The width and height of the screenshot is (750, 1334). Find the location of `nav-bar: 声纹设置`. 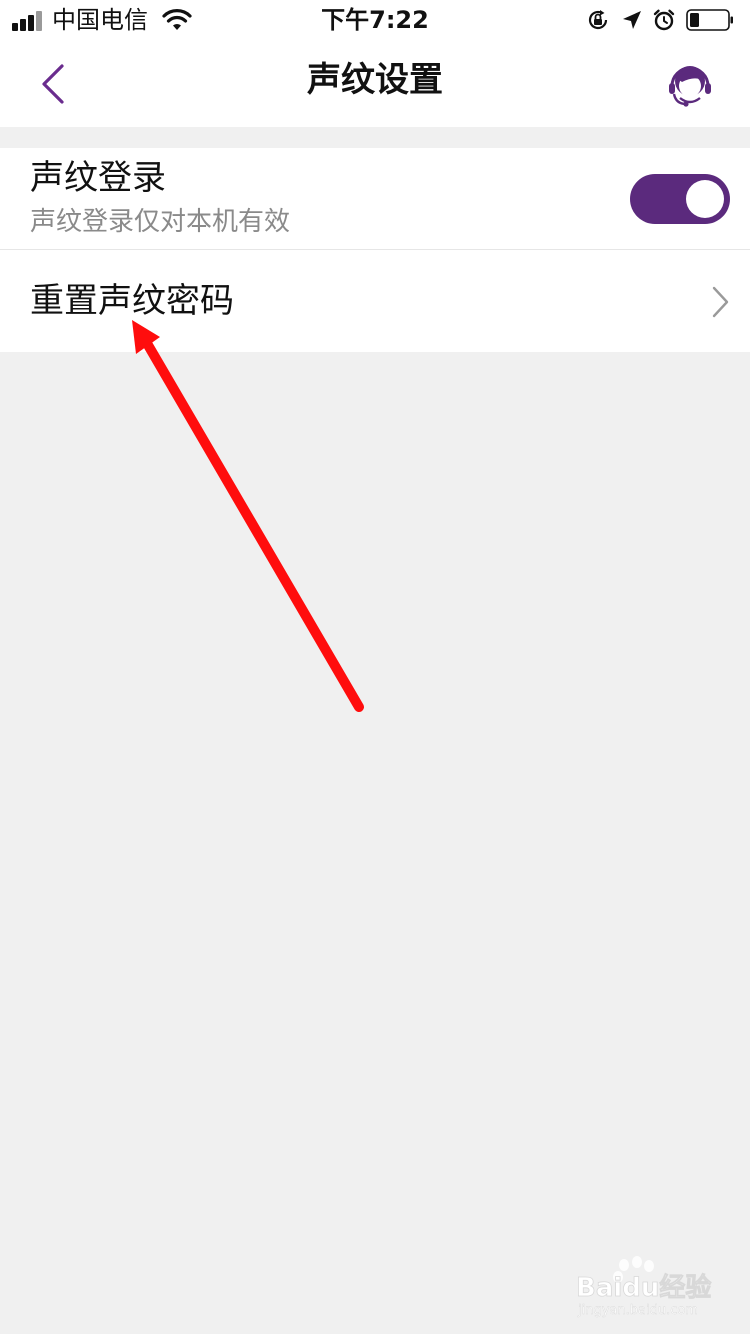

nav-bar: 声纹设置 is located at coordinates (375, 83).